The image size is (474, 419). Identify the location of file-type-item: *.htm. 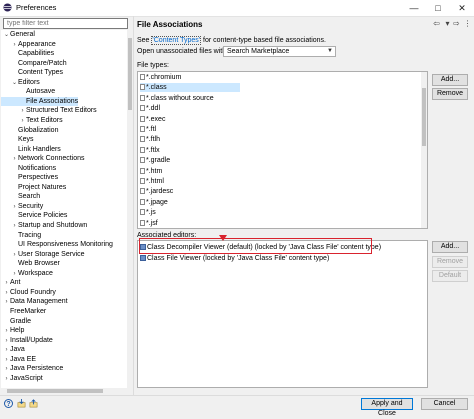
(190, 171).